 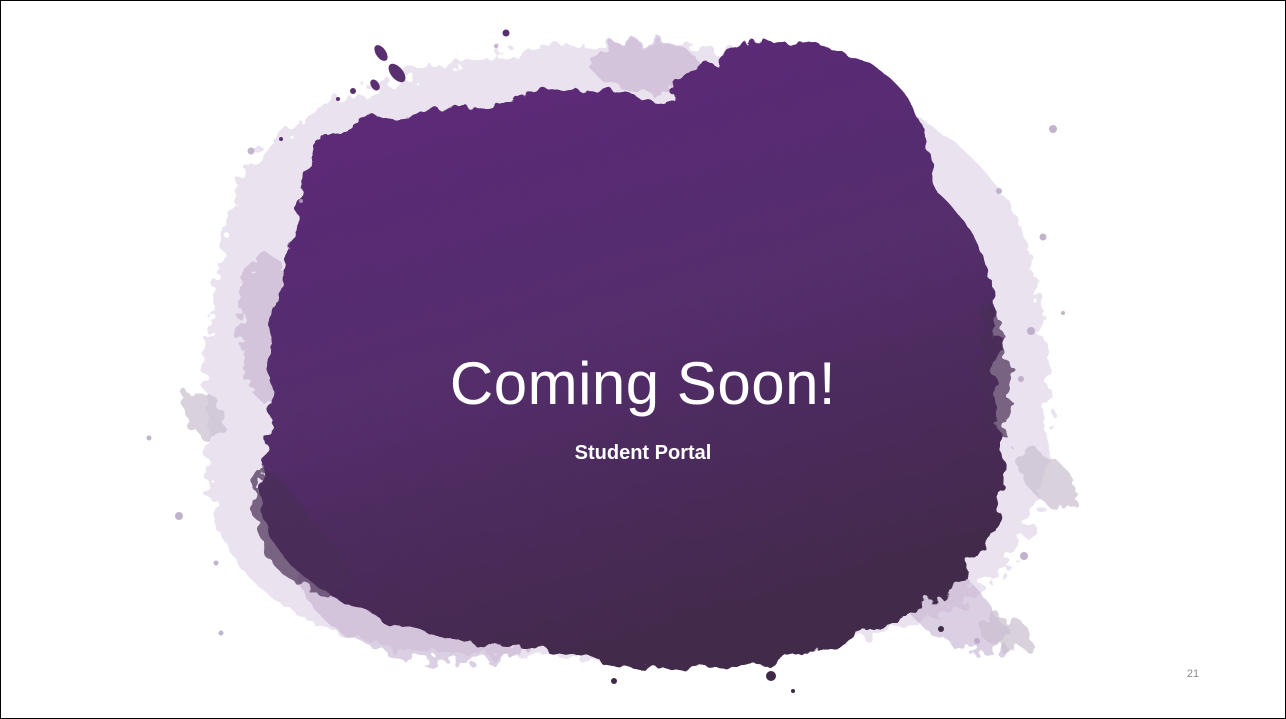 What do you see at coordinates (1193, 674) in the screenshot?
I see `slide-number: 21` at bounding box center [1193, 674].